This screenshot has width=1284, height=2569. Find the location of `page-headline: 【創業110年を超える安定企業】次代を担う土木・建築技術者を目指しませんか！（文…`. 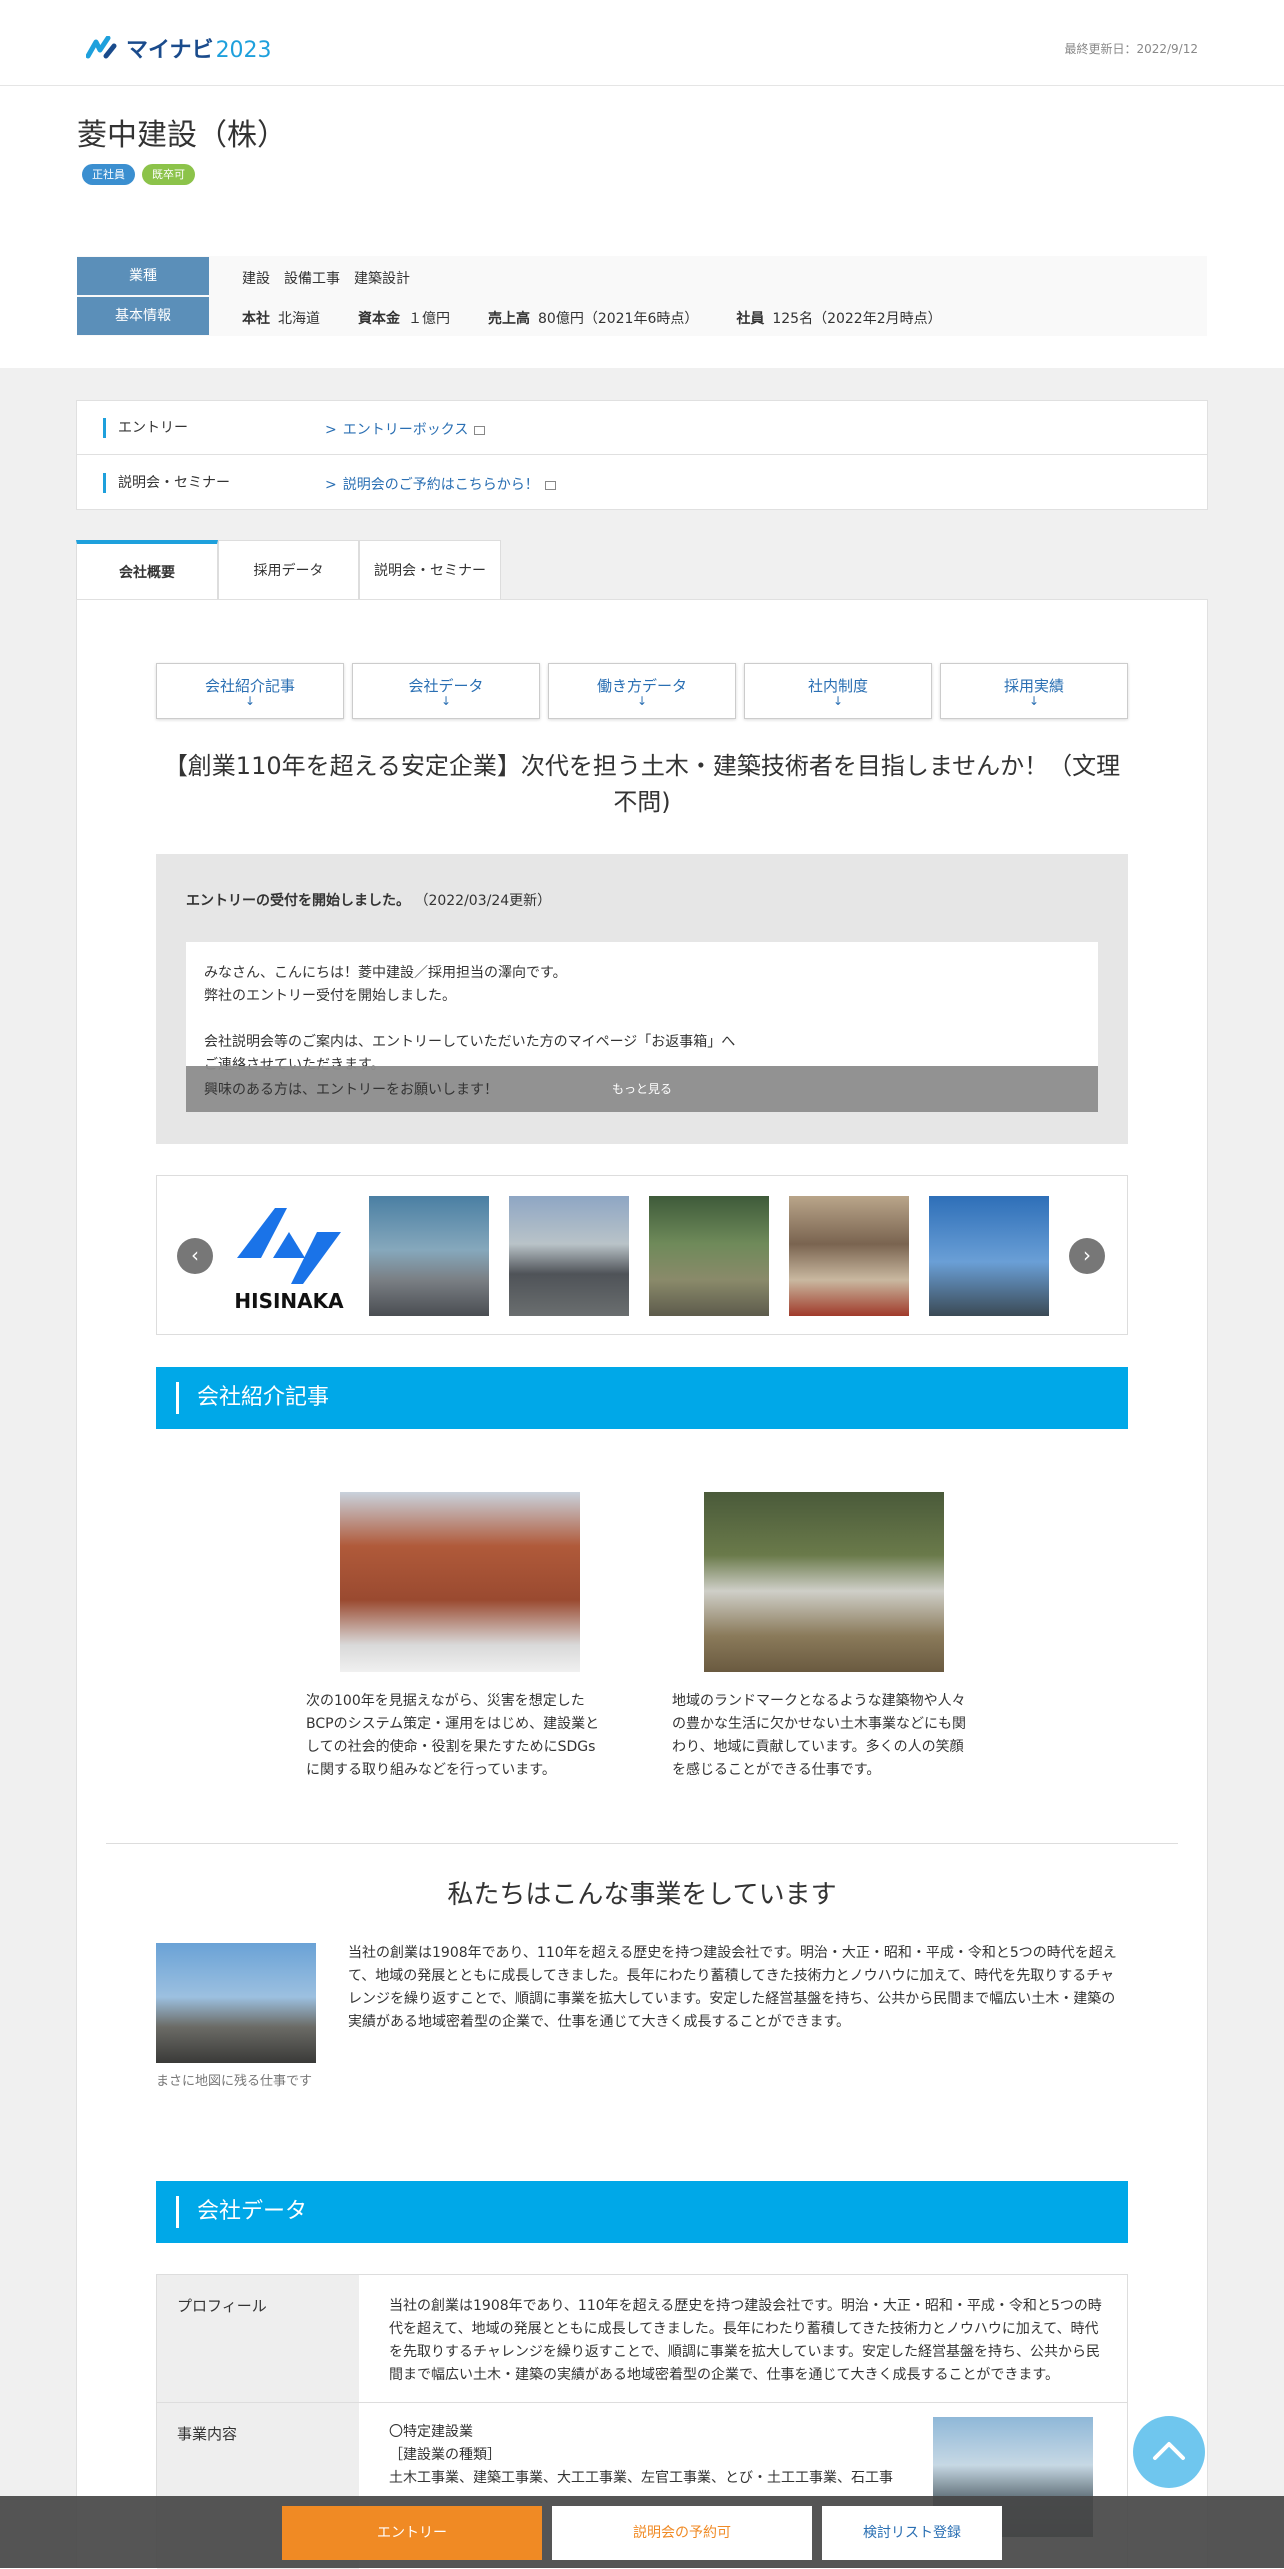

page-headline: 【創業110年を超える安定企業】次代を担う土木・建築技術者を目指しませんか！（文… is located at coordinates (642, 784).